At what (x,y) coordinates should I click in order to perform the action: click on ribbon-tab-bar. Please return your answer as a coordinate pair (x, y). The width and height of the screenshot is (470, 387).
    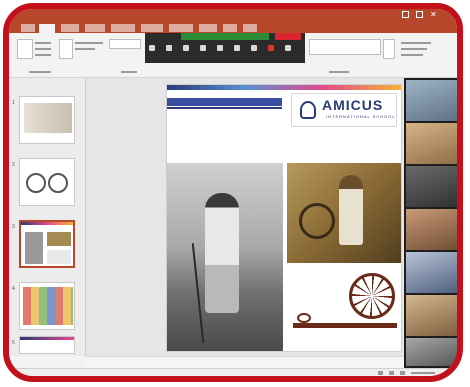
    Looking at the image, I should click on (233, 28).